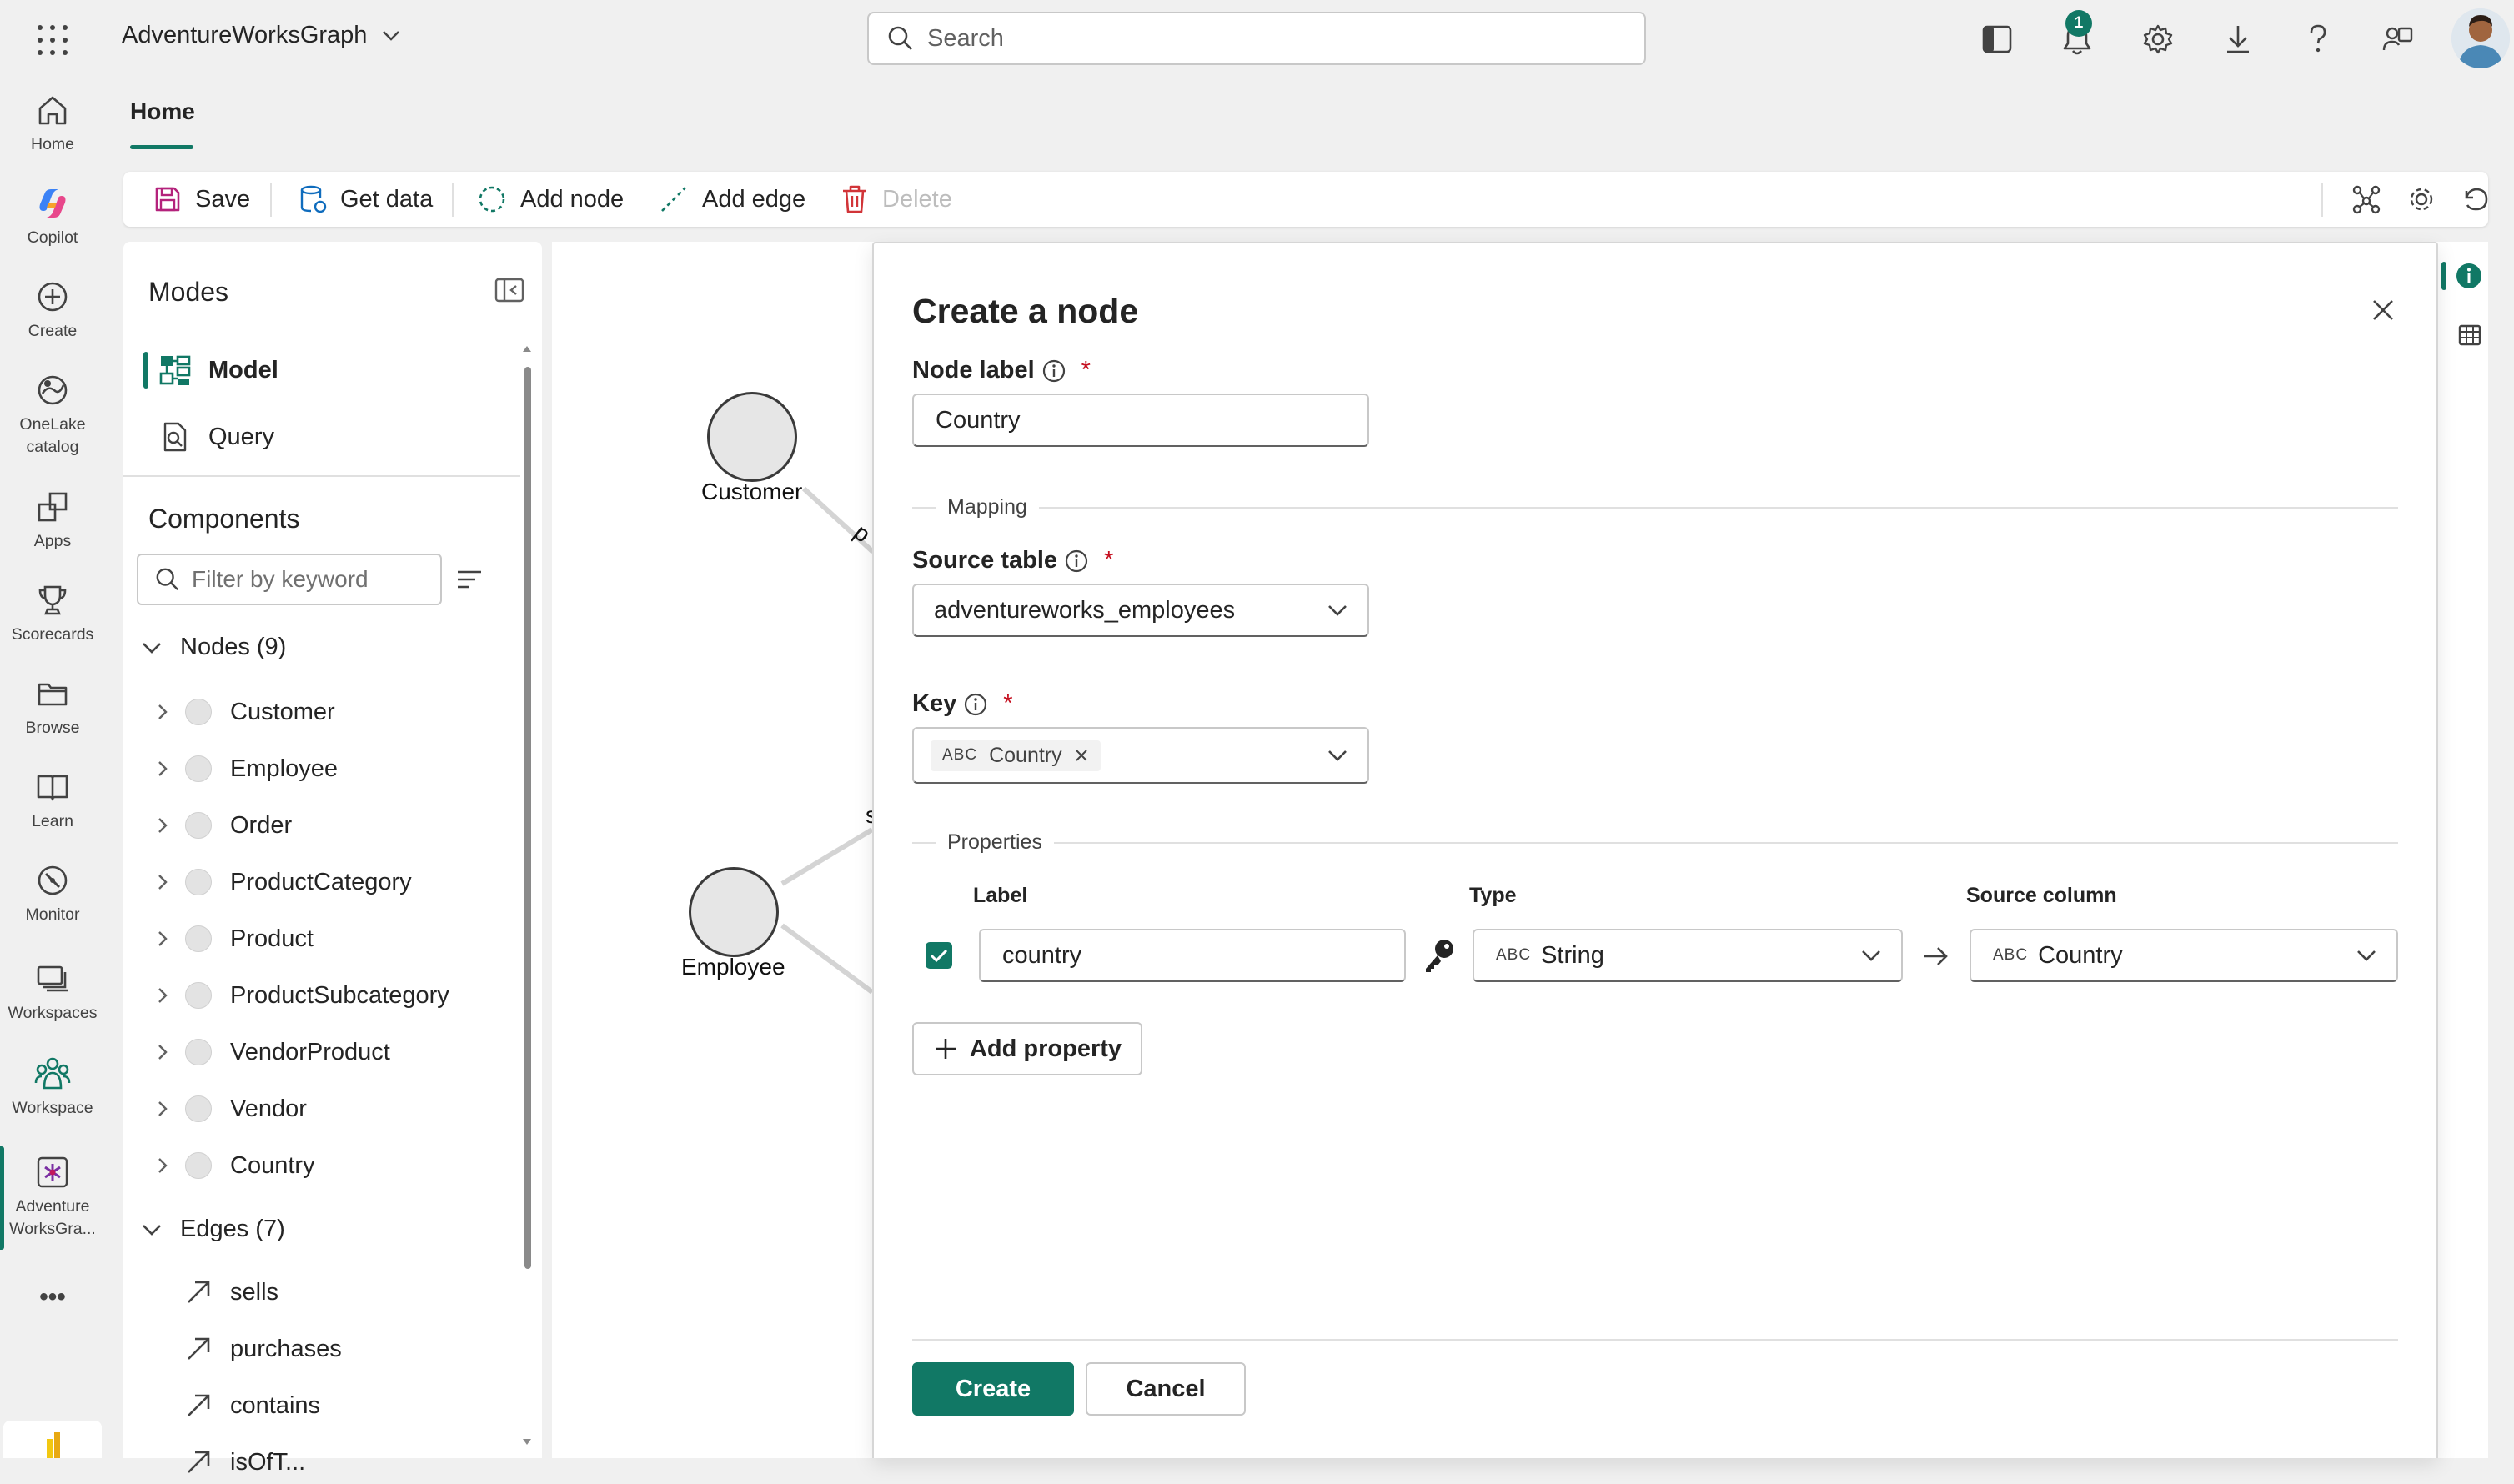 Image resolution: width=2514 pixels, height=1484 pixels. What do you see at coordinates (2383, 310) in the screenshot?
I see `close-dialog-button` at bounding box center [2383, 310].